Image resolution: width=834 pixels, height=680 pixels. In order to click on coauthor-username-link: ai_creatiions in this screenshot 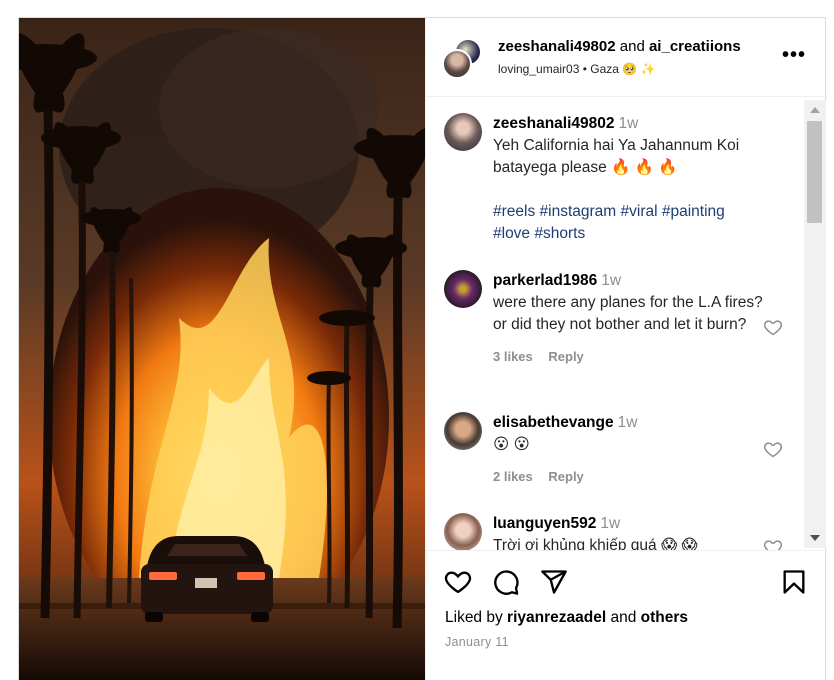, I will do `click(695, 46)`.